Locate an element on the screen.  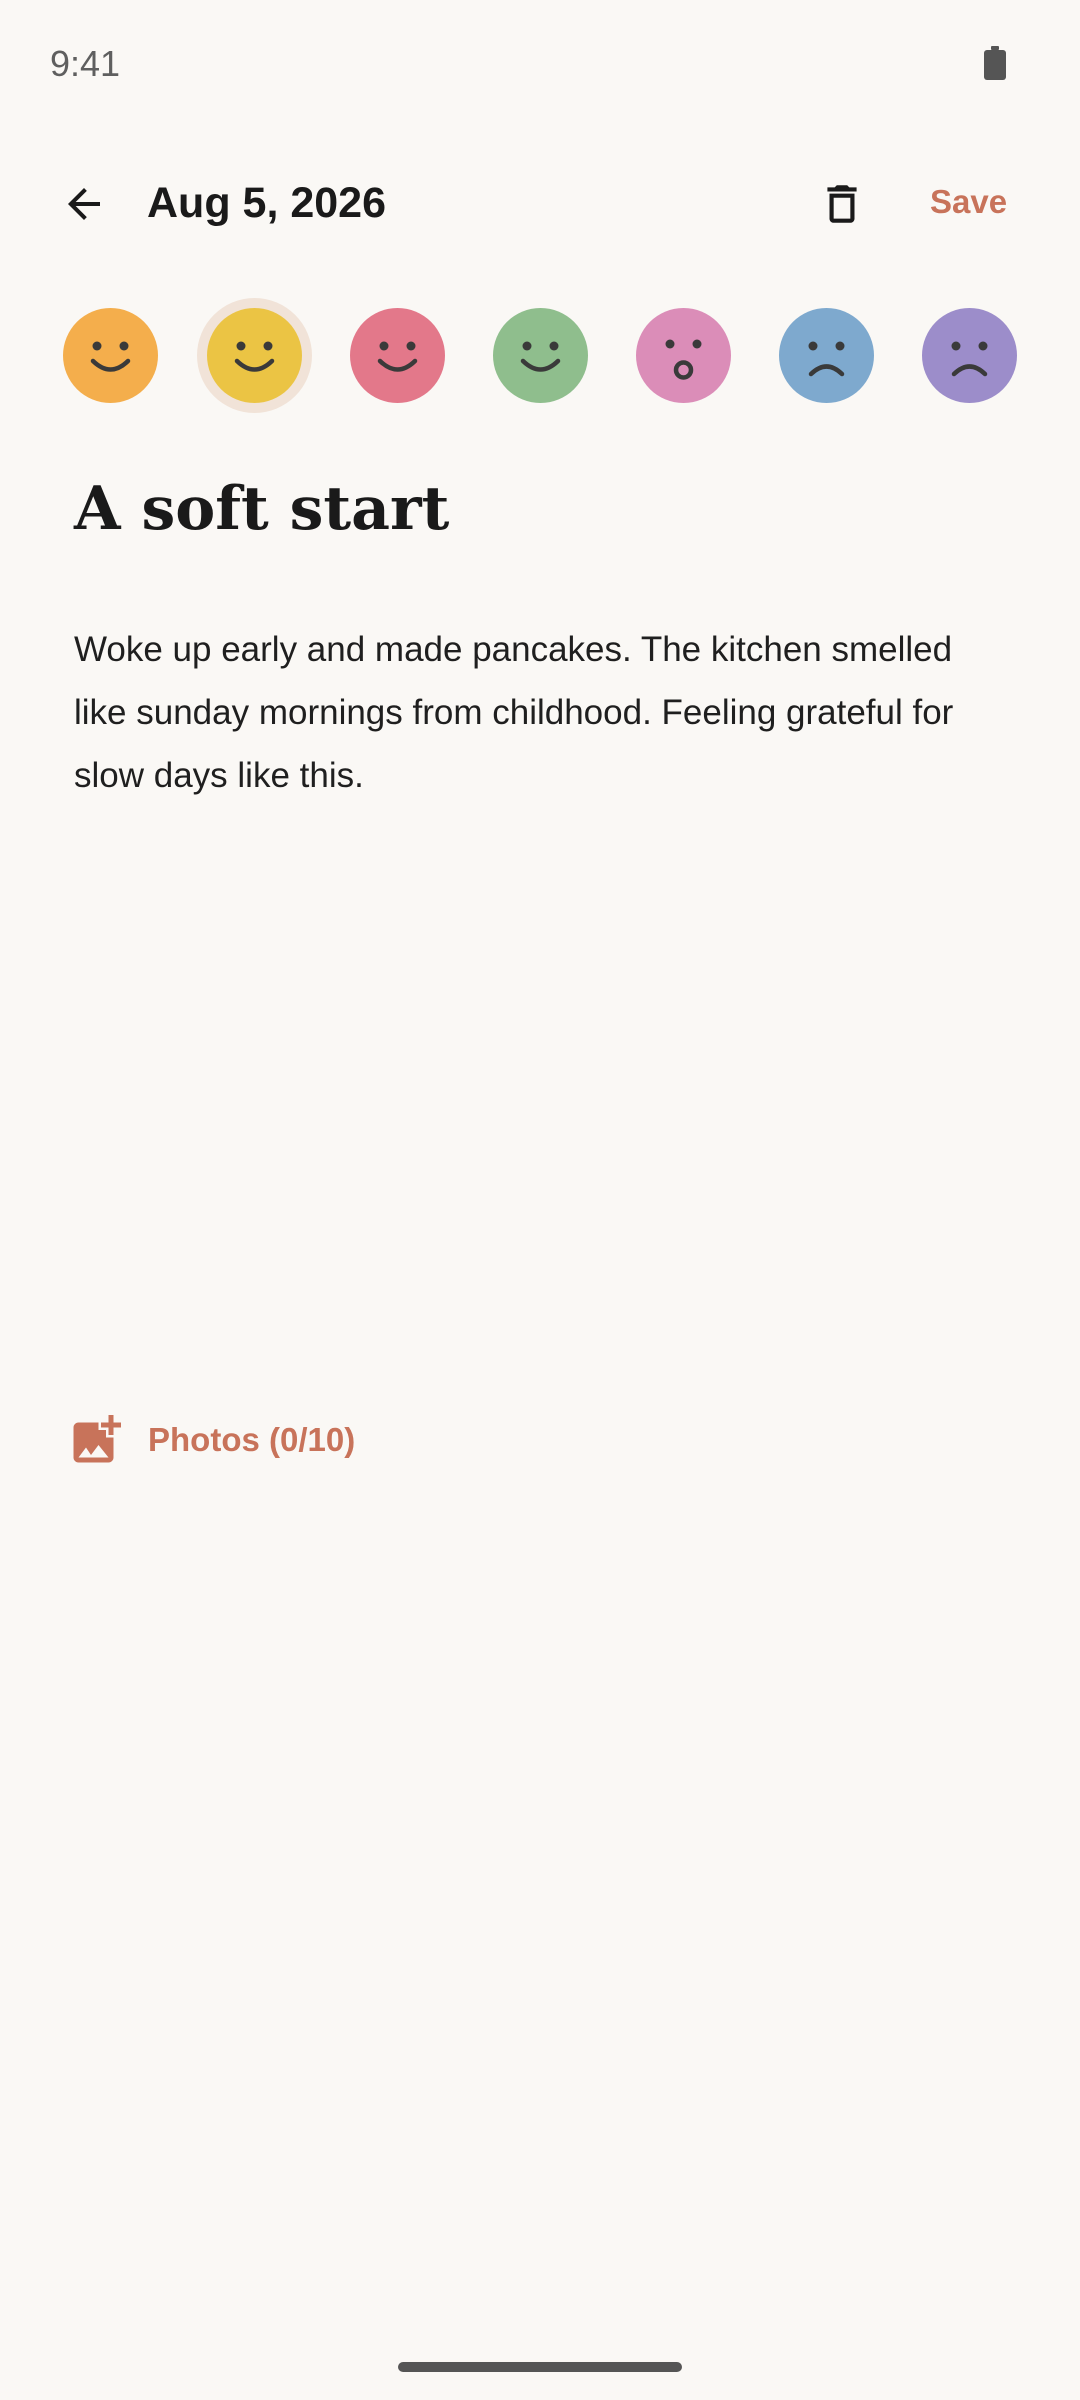
status-time: 9:41 is located at coordinates (85, 63).